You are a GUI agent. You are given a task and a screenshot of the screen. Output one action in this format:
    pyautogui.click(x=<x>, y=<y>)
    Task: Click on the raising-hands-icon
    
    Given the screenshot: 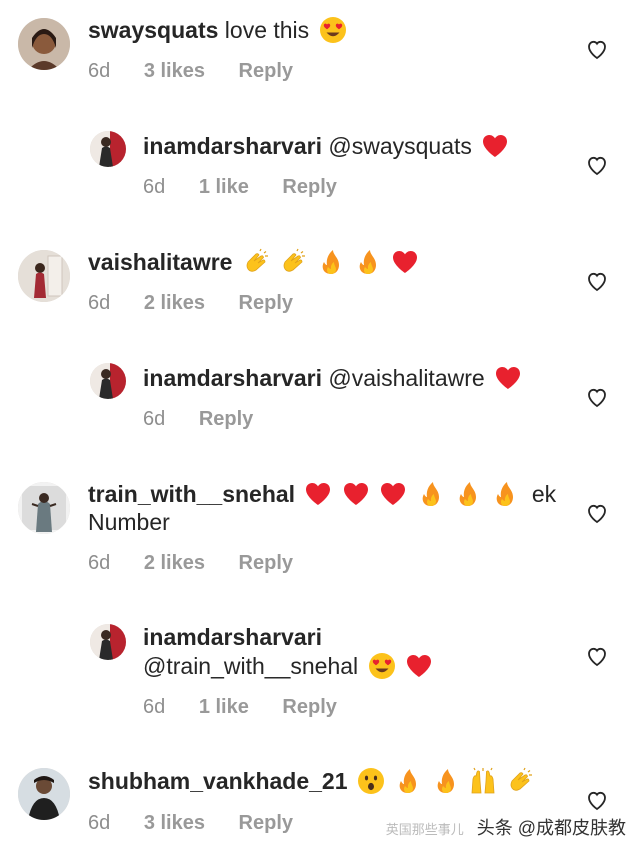 What is the action you would take?
    pyautogui.click(x=483, y=781)
    